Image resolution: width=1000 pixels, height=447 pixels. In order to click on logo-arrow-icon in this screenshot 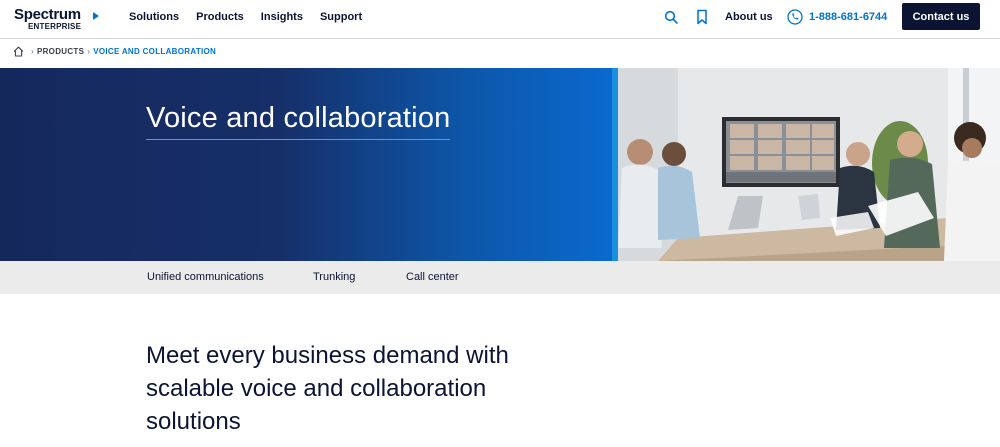, I will do `click(96, 16)`.